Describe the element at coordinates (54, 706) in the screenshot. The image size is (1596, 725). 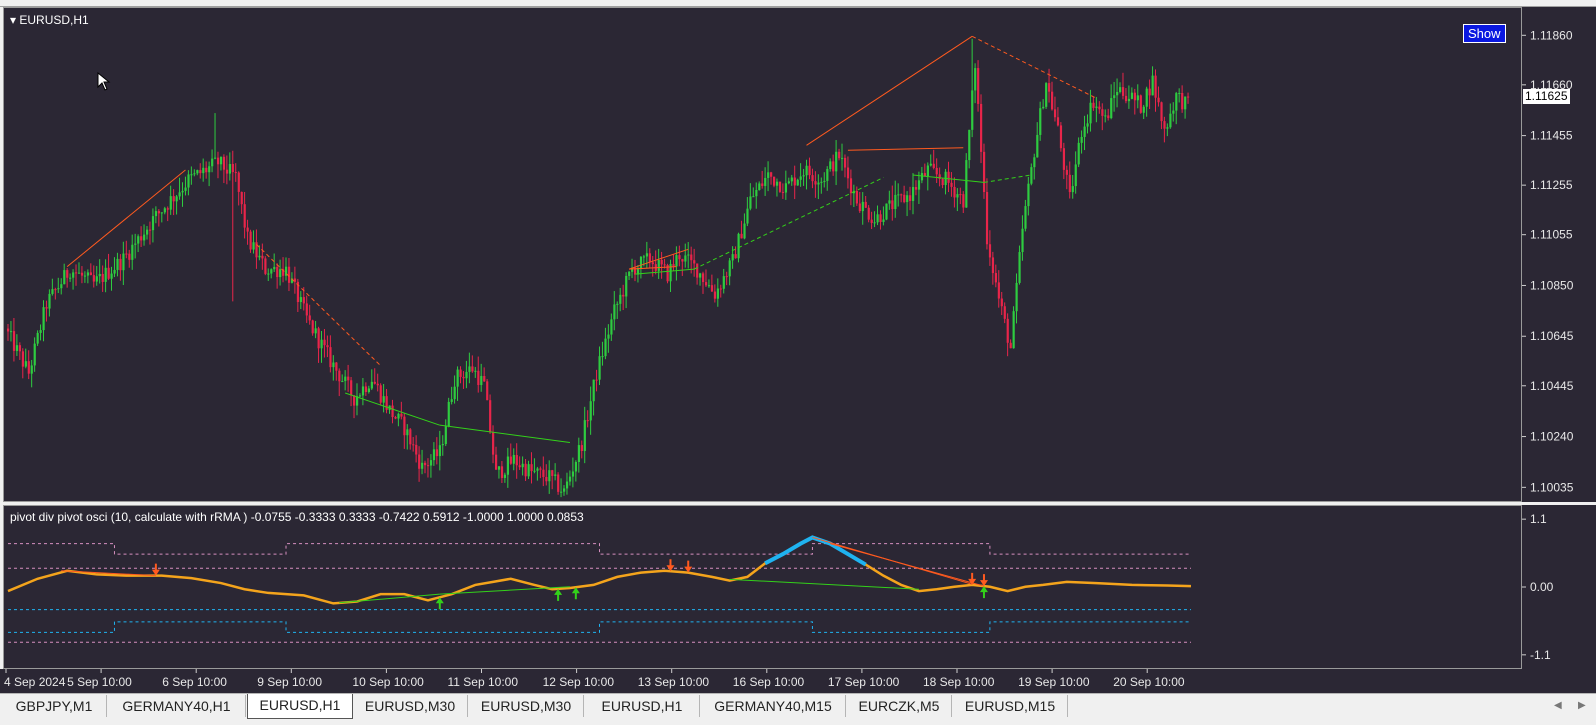
I see `chart-tab: GBPJPY,M1` at that location.